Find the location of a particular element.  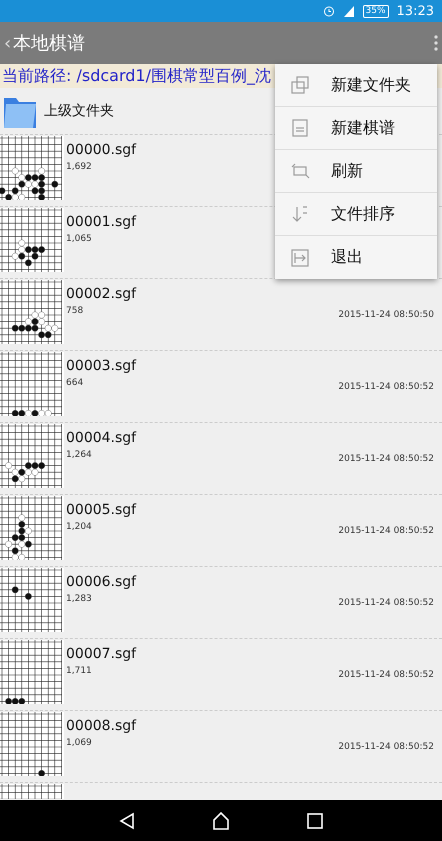

file-name: 00003.sgf is located at coordinates (101, 366).